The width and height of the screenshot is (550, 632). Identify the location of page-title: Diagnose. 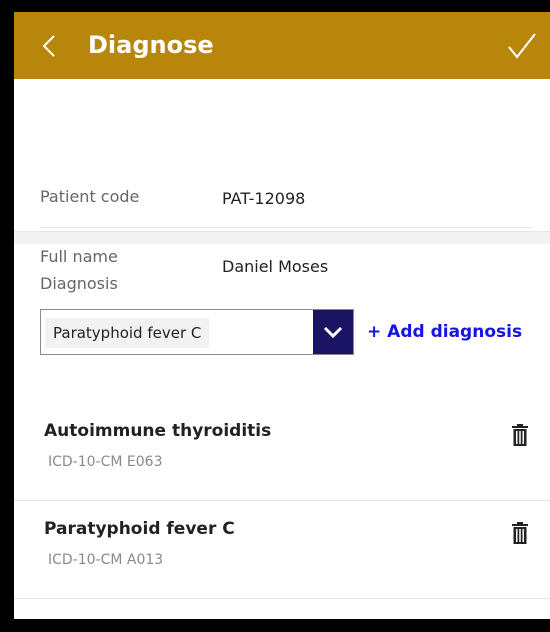
(151, 45).